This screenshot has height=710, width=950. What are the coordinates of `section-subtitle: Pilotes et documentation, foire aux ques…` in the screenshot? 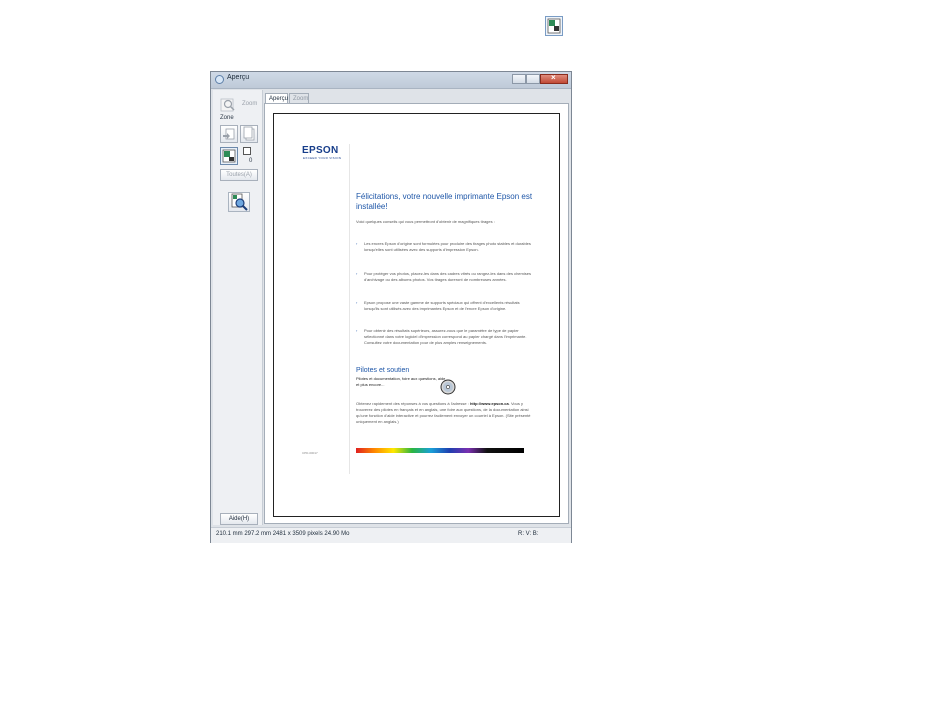 It's located at (401, 381).